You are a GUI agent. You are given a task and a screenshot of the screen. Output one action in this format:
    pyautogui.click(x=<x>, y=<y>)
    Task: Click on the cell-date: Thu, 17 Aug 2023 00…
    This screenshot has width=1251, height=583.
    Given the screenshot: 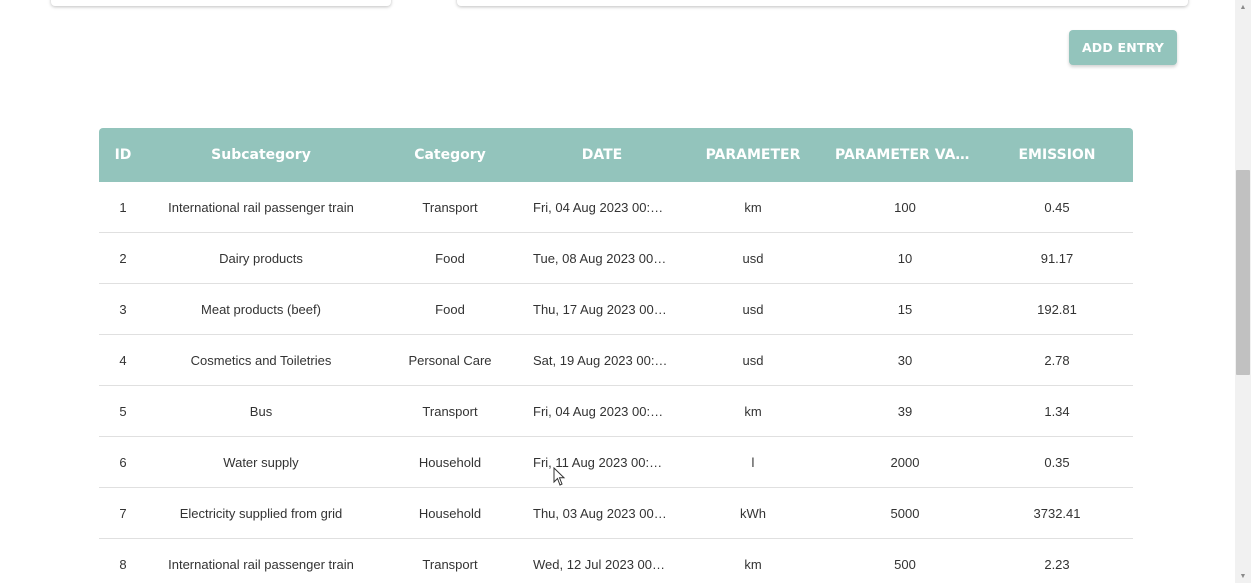 What is the action you would take?
    pyautogui.click(x=600, y=309)
    